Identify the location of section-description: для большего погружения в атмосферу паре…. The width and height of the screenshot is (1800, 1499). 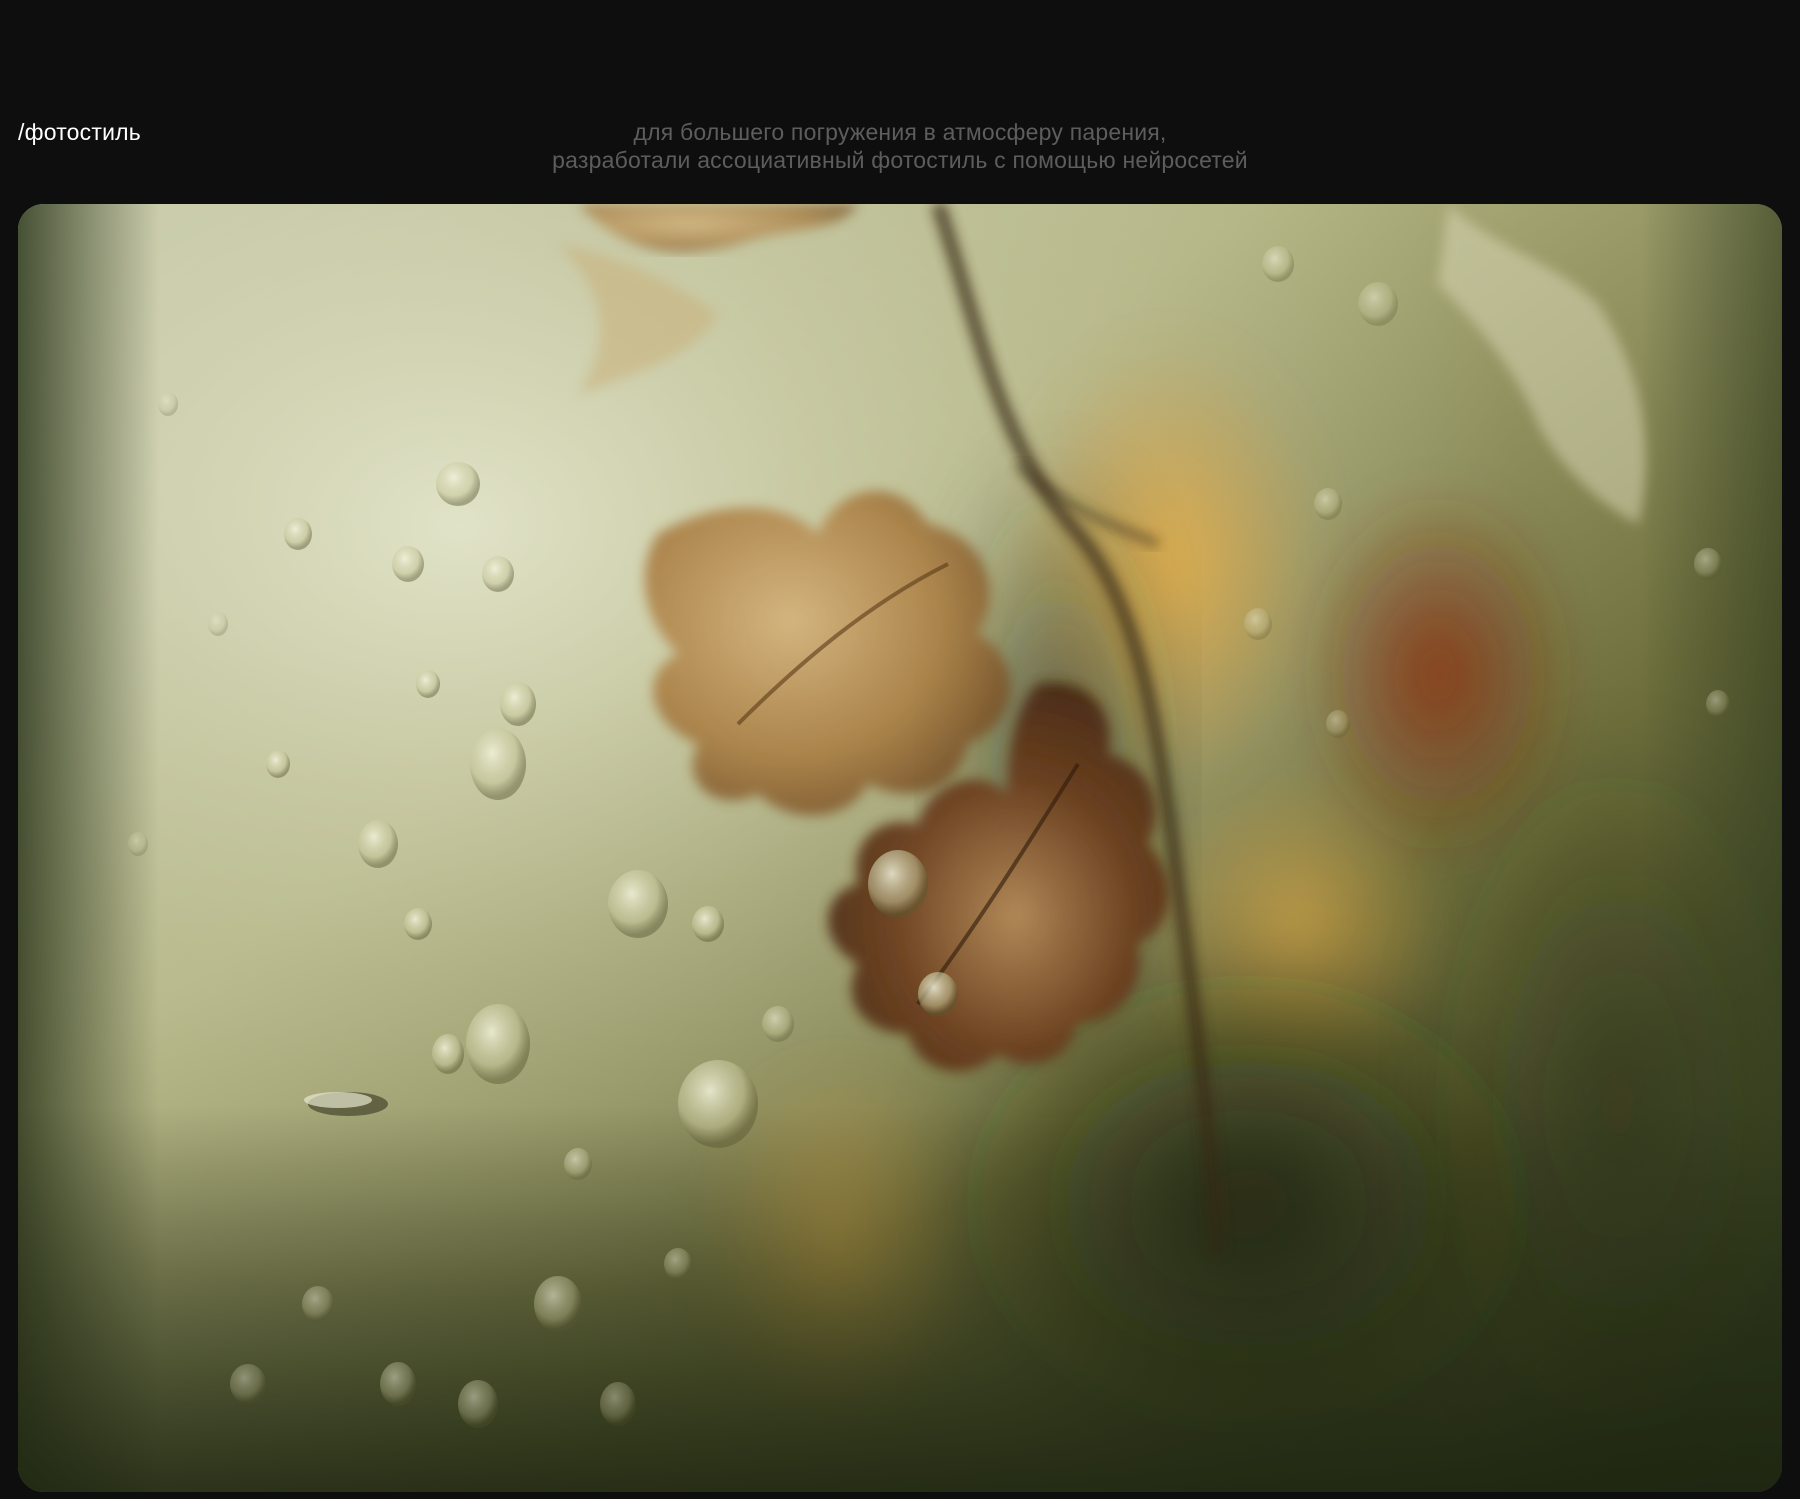
(900, 146).